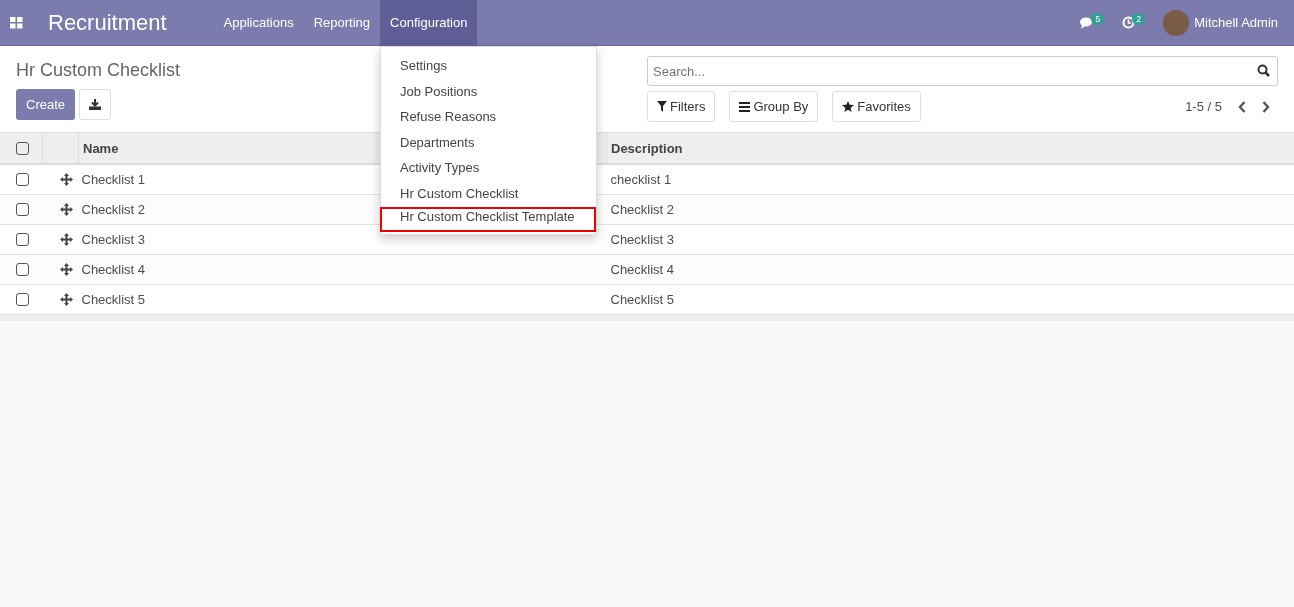  I want to click on table-cell: Checklist 2, so click(950, 209).